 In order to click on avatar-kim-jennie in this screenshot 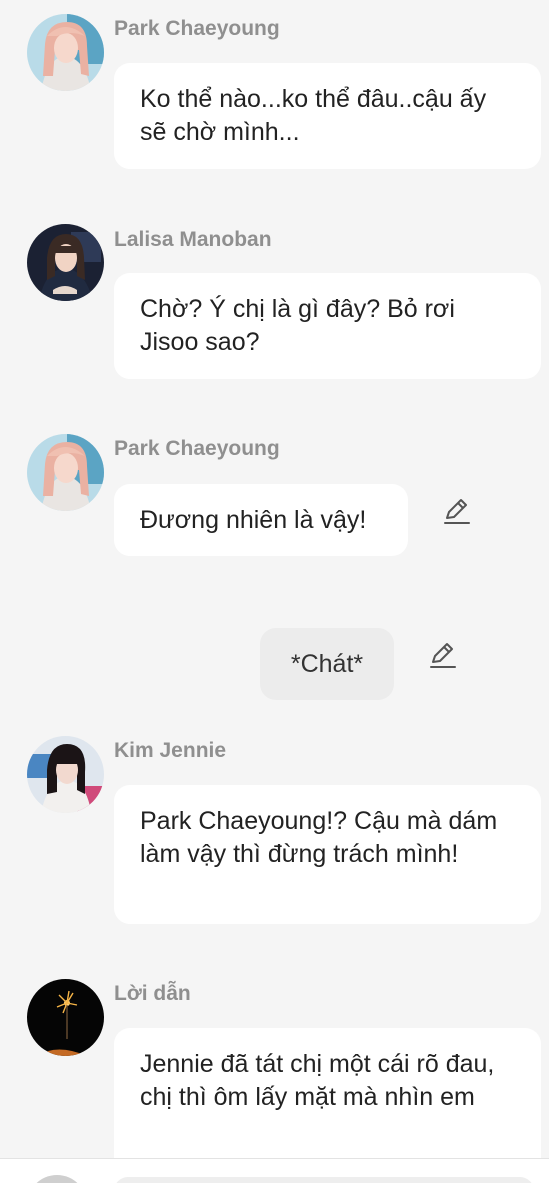, I will do `click(65, 774)`.